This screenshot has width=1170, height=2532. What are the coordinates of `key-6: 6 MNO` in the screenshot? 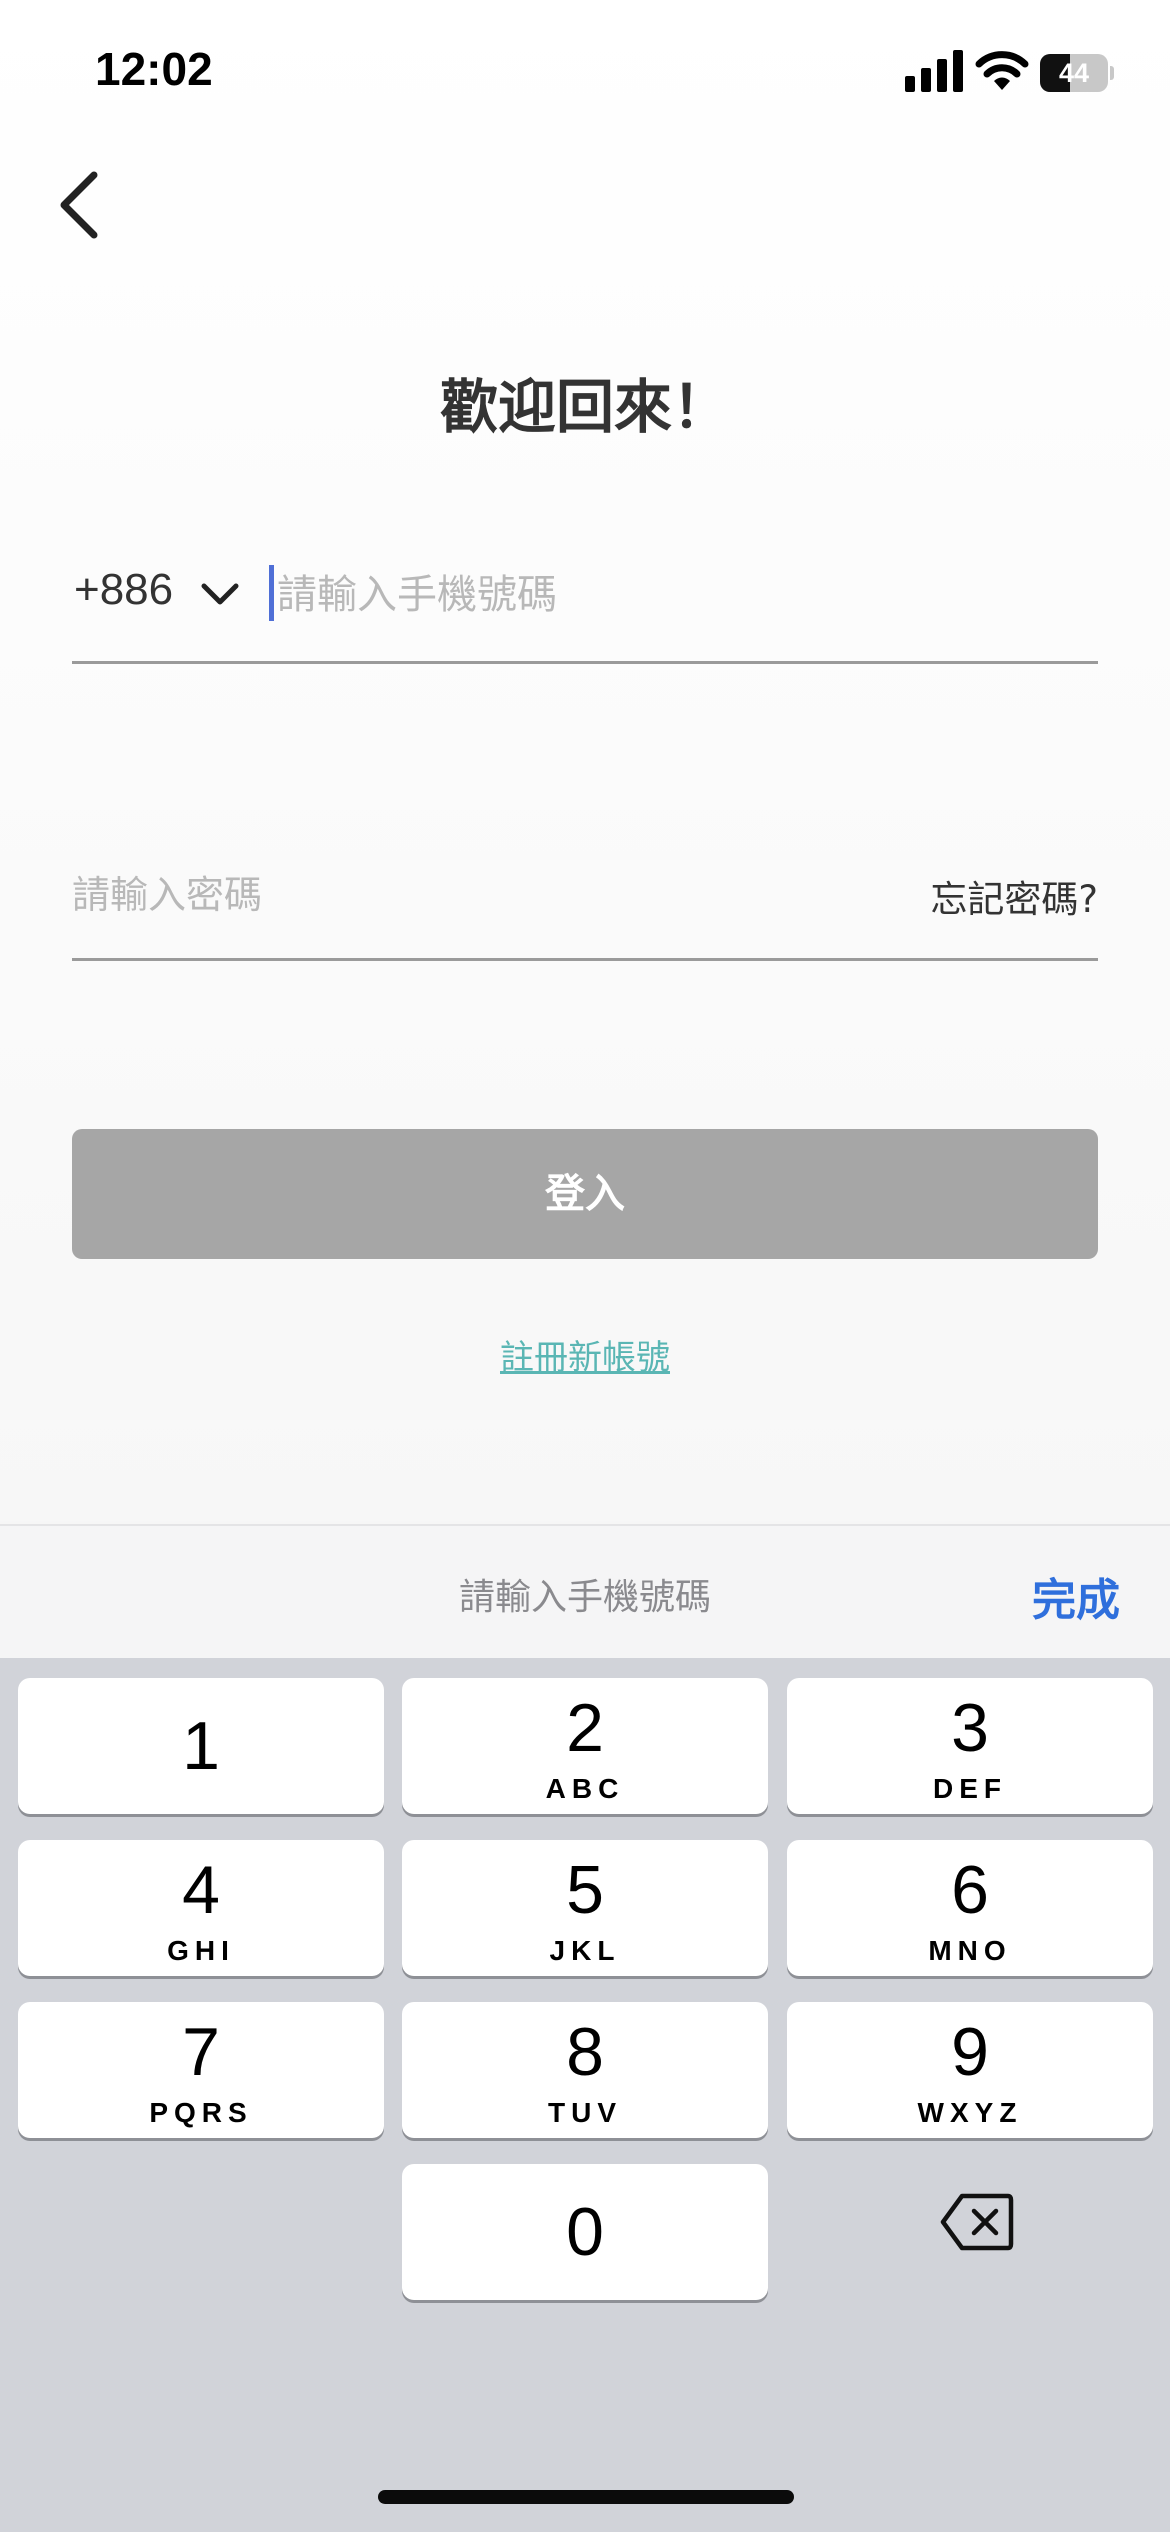 It's located at (970, 1908).